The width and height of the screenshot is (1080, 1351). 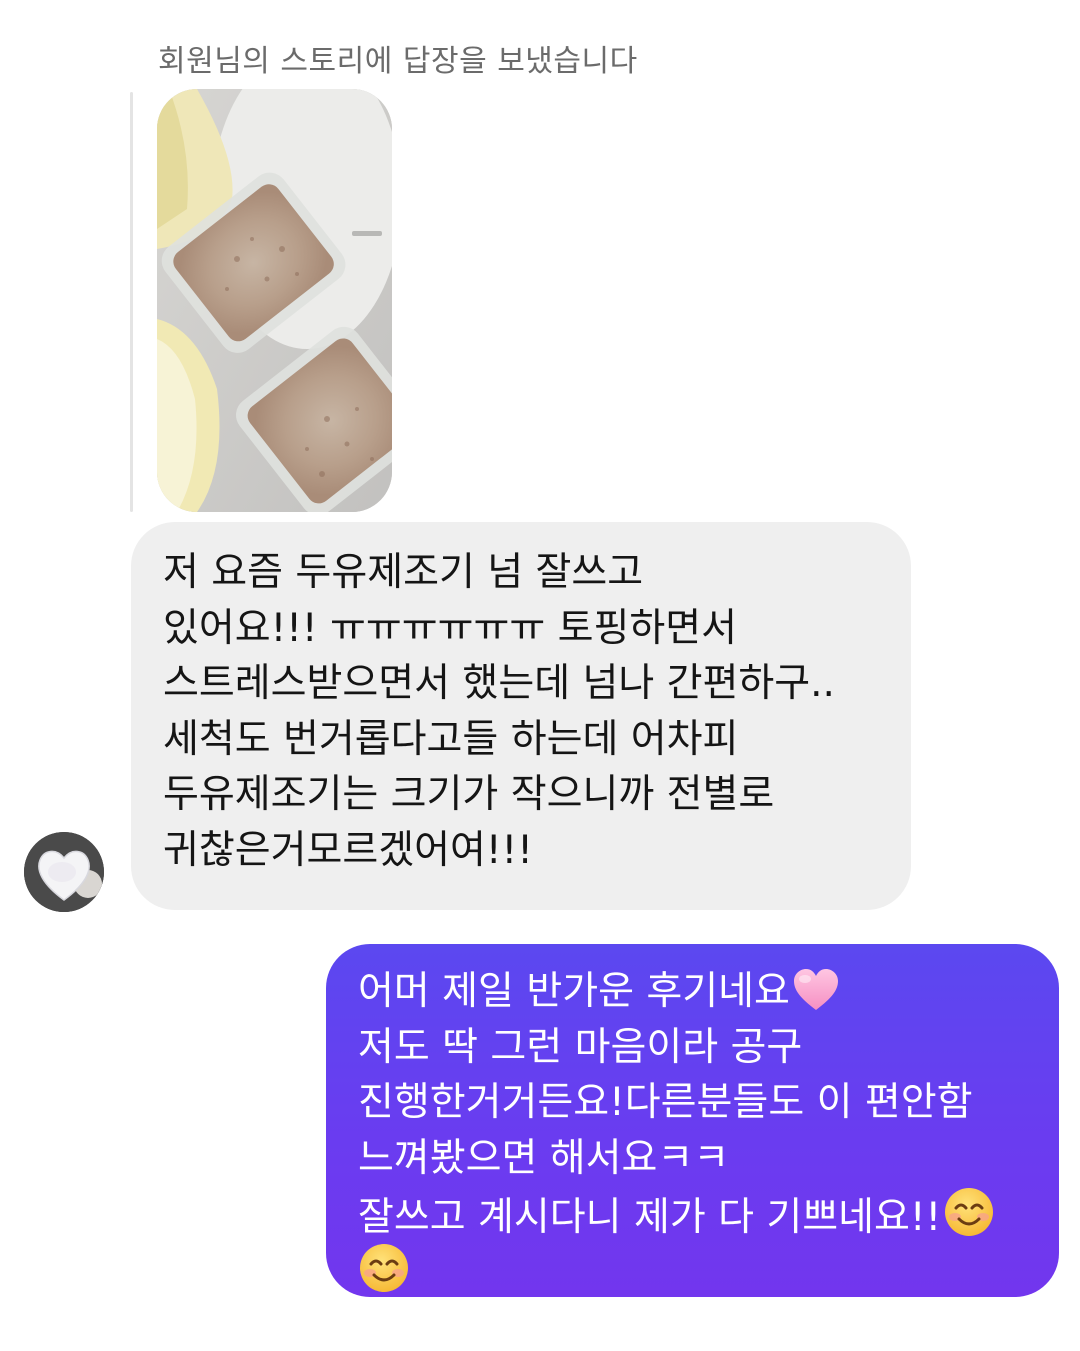 What do you see at coordinates (131, 302) in the screenshot?
I see `reply-indicator-bar` at bounding box center [131, 302].